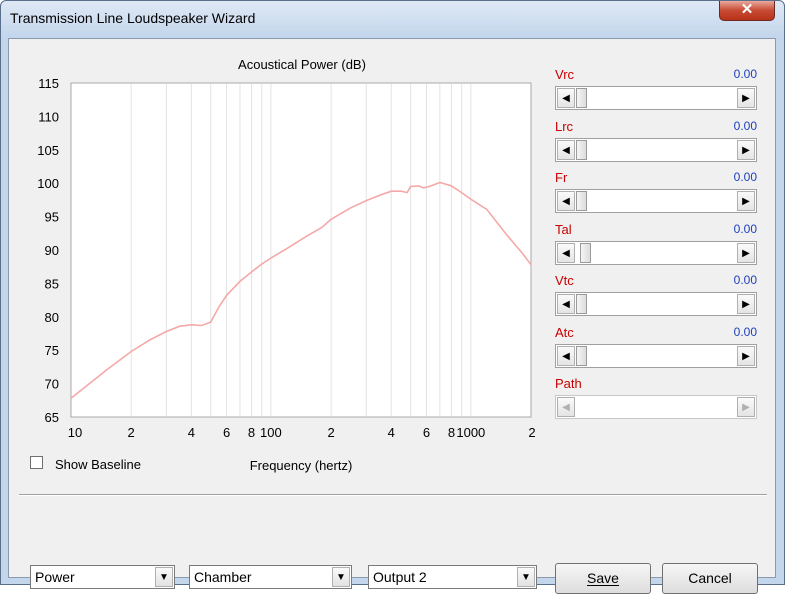 The image size is (785, 594). I want to click on view-dropdown-value: Power, so click(55, 577).